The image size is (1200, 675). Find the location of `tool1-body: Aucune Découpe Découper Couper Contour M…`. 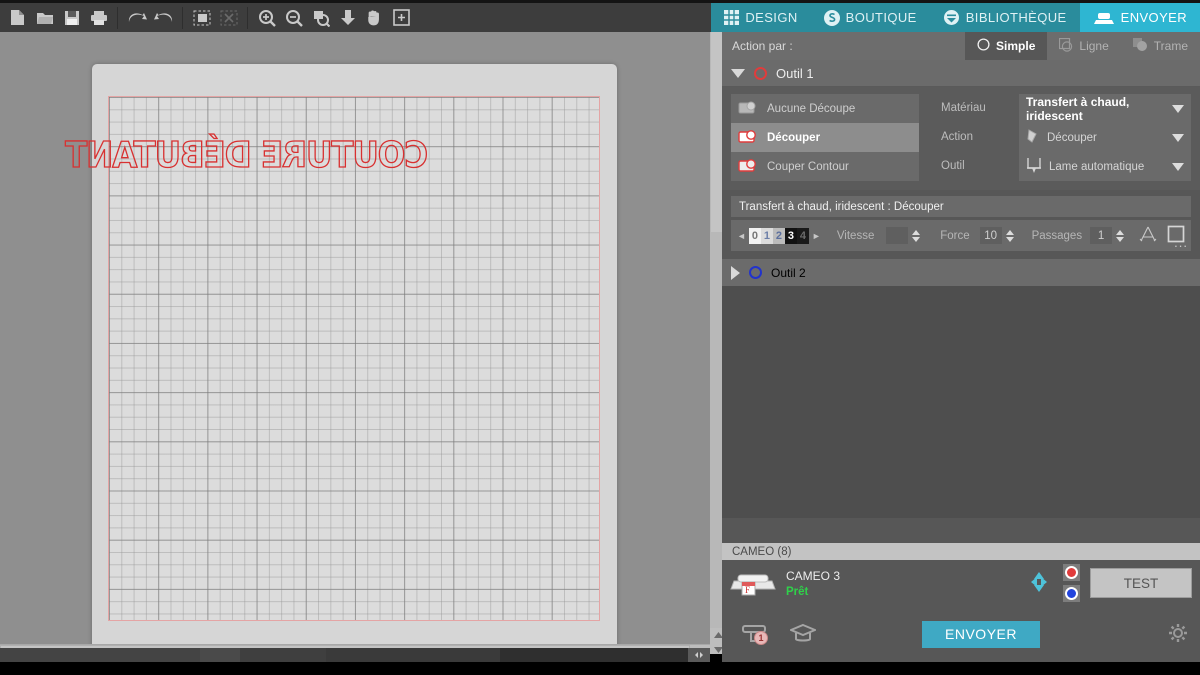

tool1-body: Aucune Découpe Découper Couper Contour M… is located at coordinates (961, 138).